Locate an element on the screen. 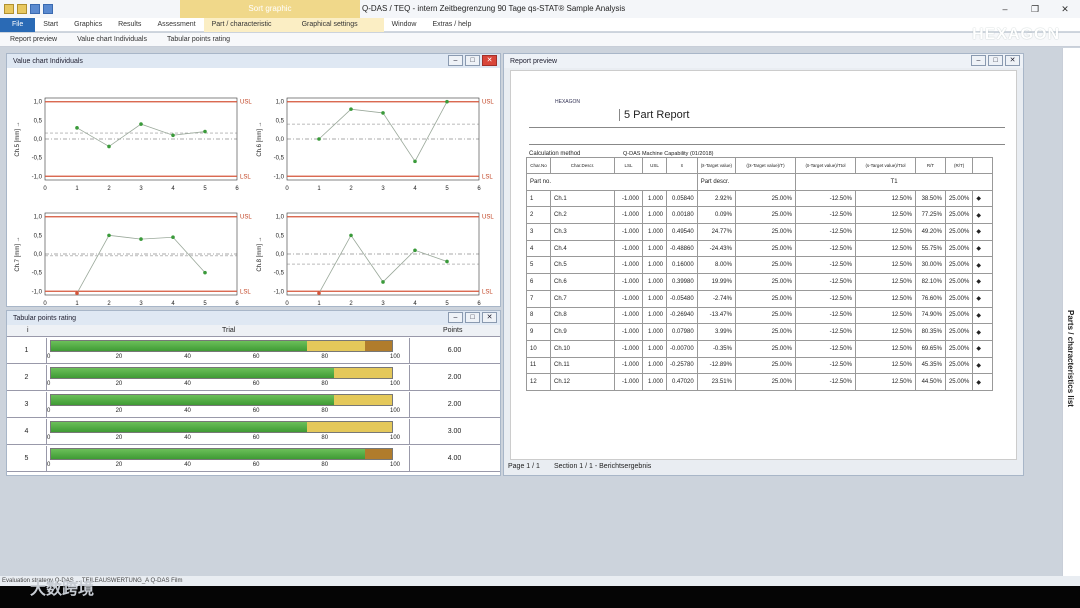 The height and width of the screenshot is (608, 1080). table-cell: Ch.1 is located at coordinates (582, 198).